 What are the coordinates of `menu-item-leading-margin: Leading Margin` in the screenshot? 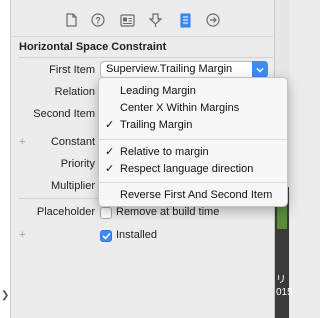 It's located at (193, 91).